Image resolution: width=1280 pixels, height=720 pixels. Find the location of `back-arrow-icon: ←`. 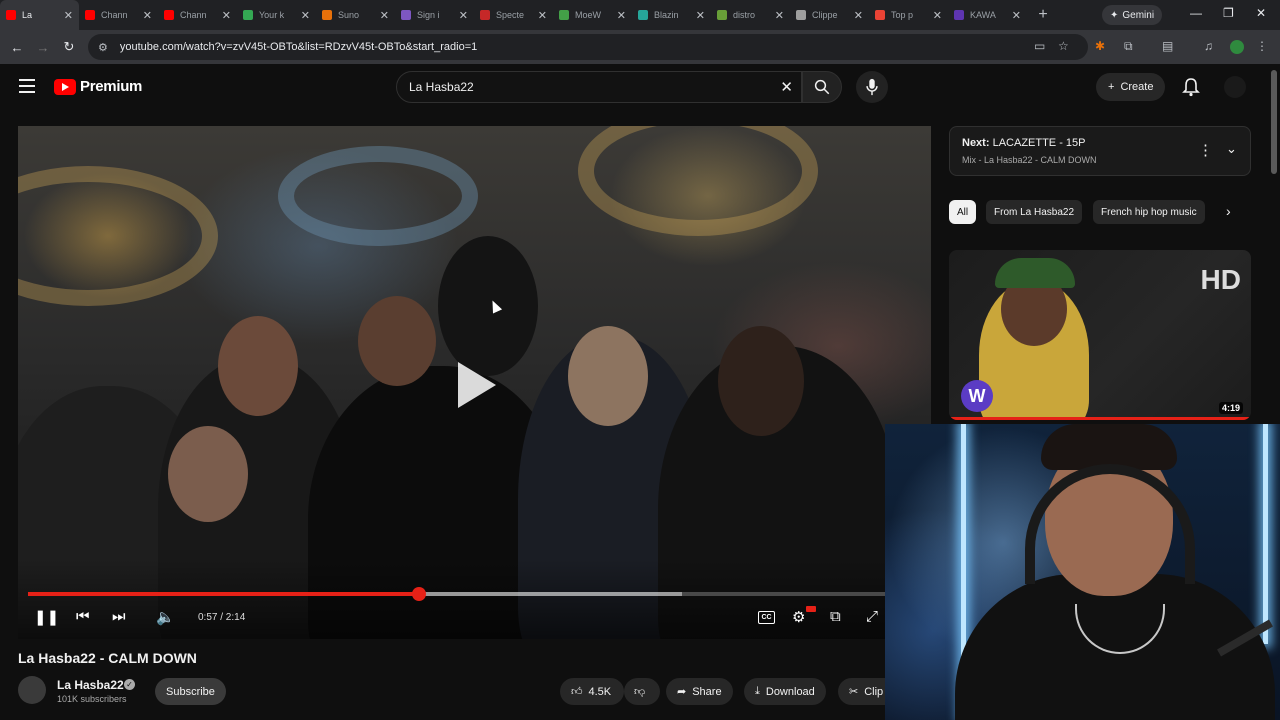

back-arrow-icon: ← is located at coordinates (17, 47).